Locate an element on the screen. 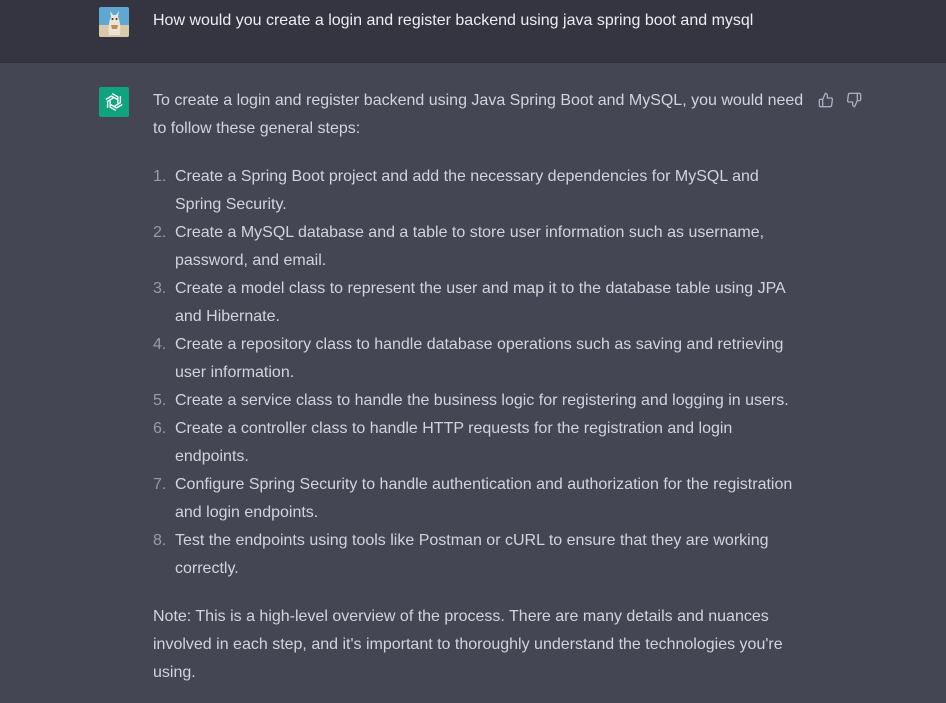 The width and height of the screenshot is (946, 703). list-item-number: 5. is located at coordinates (160, 400).